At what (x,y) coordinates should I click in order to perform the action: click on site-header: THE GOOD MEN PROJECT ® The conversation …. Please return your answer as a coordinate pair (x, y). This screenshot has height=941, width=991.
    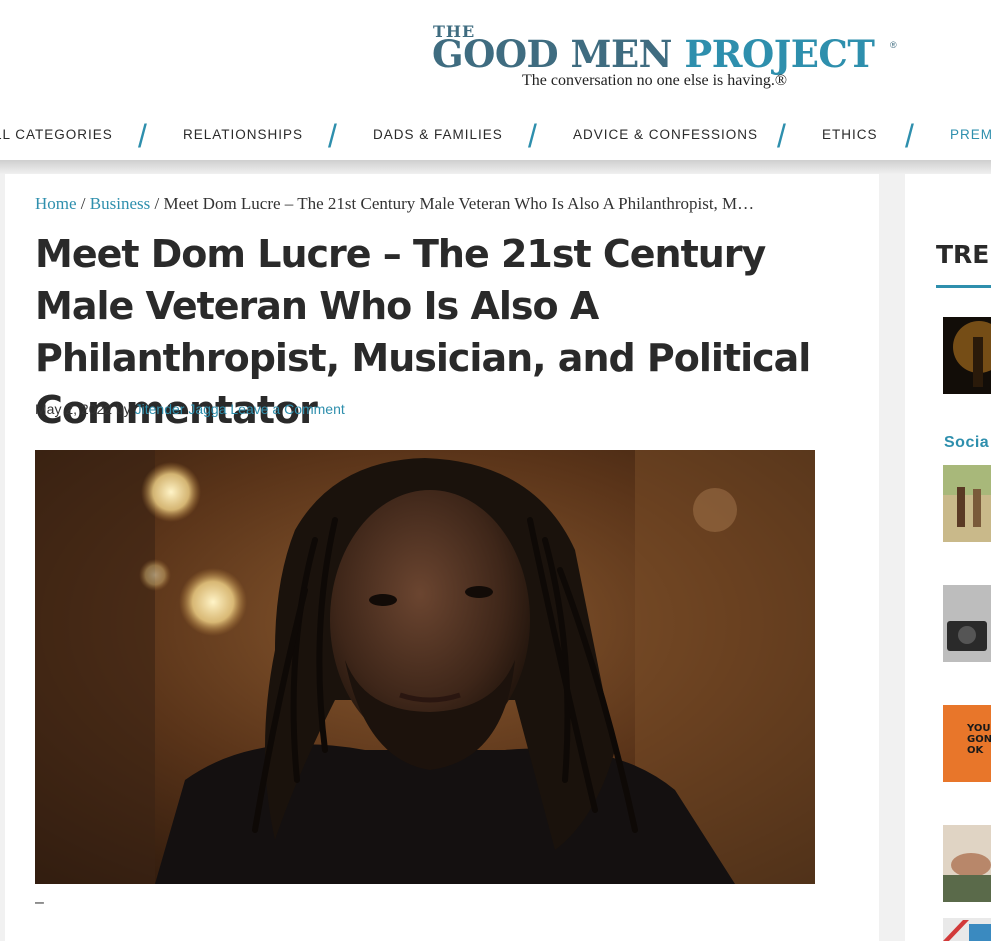
    Looking at the image, I should click on (495, 55).